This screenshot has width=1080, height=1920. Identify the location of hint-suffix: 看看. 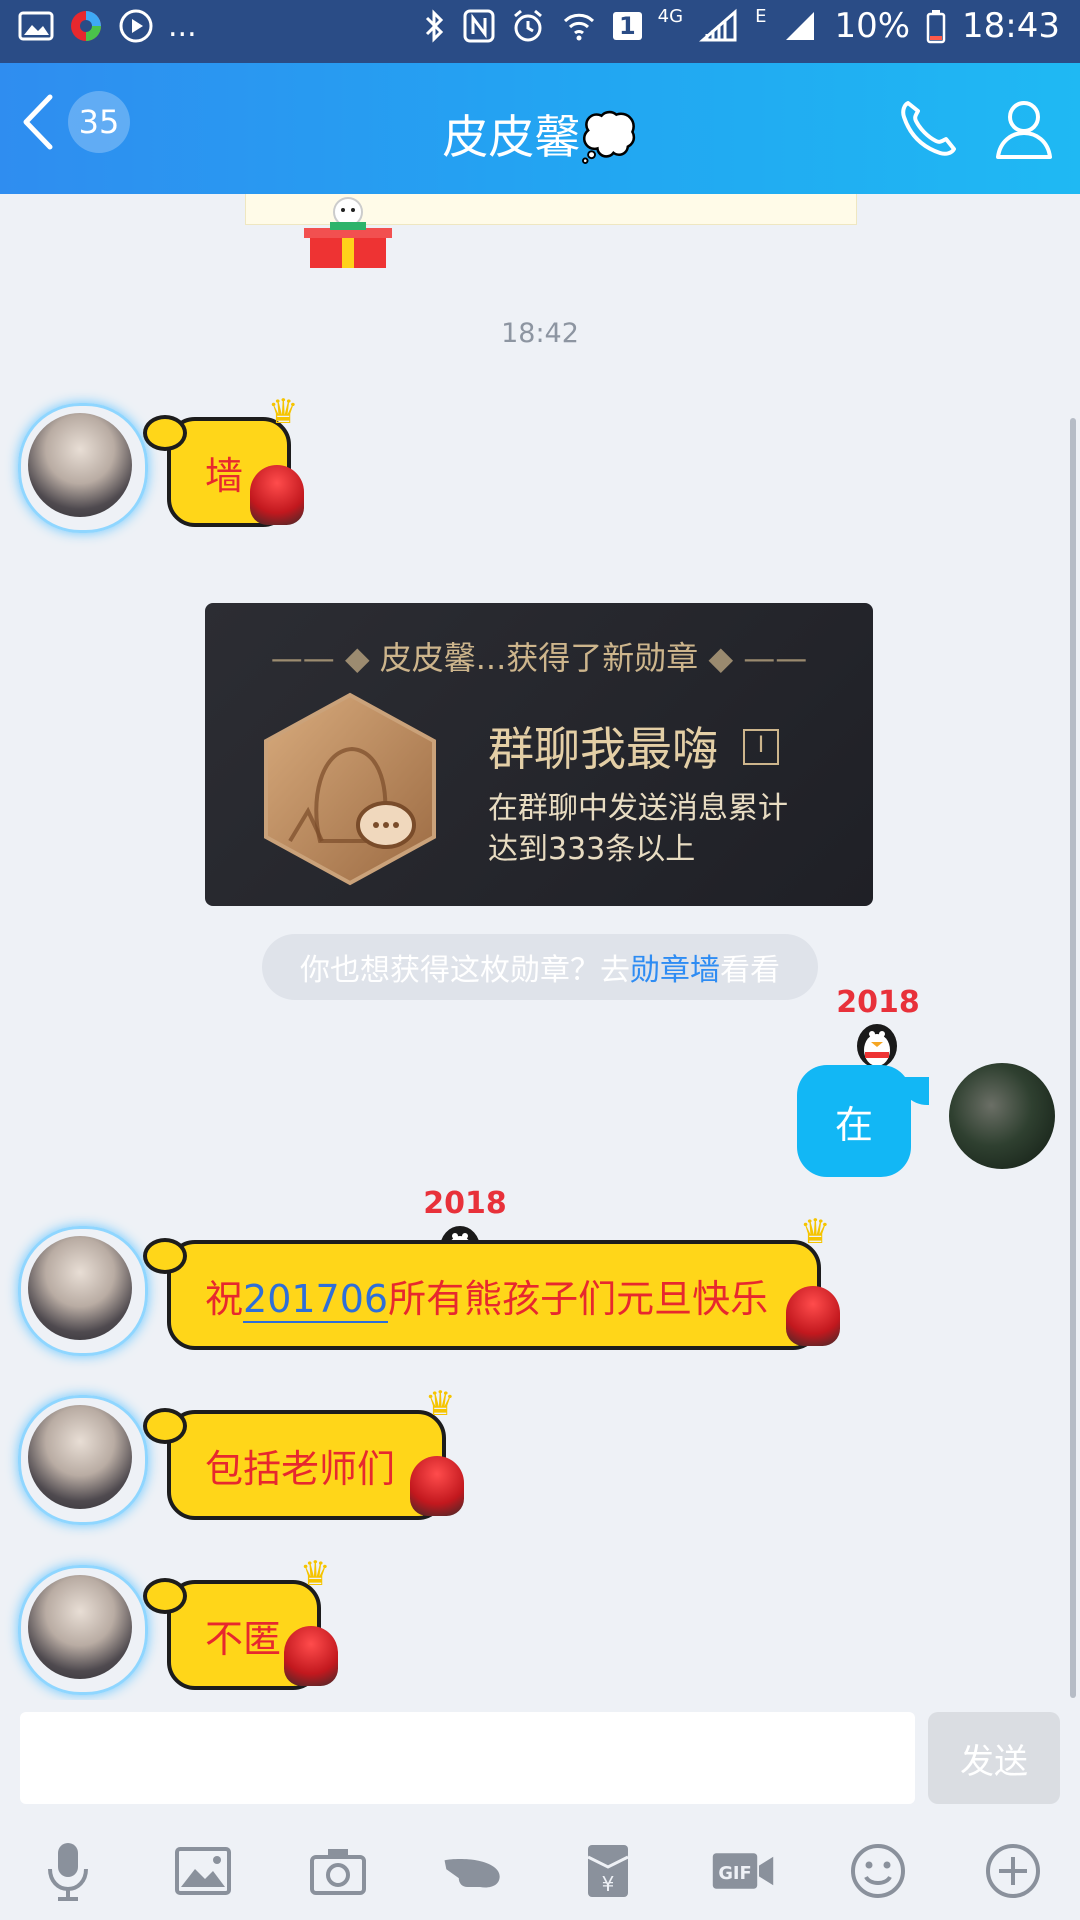
(750, 970).